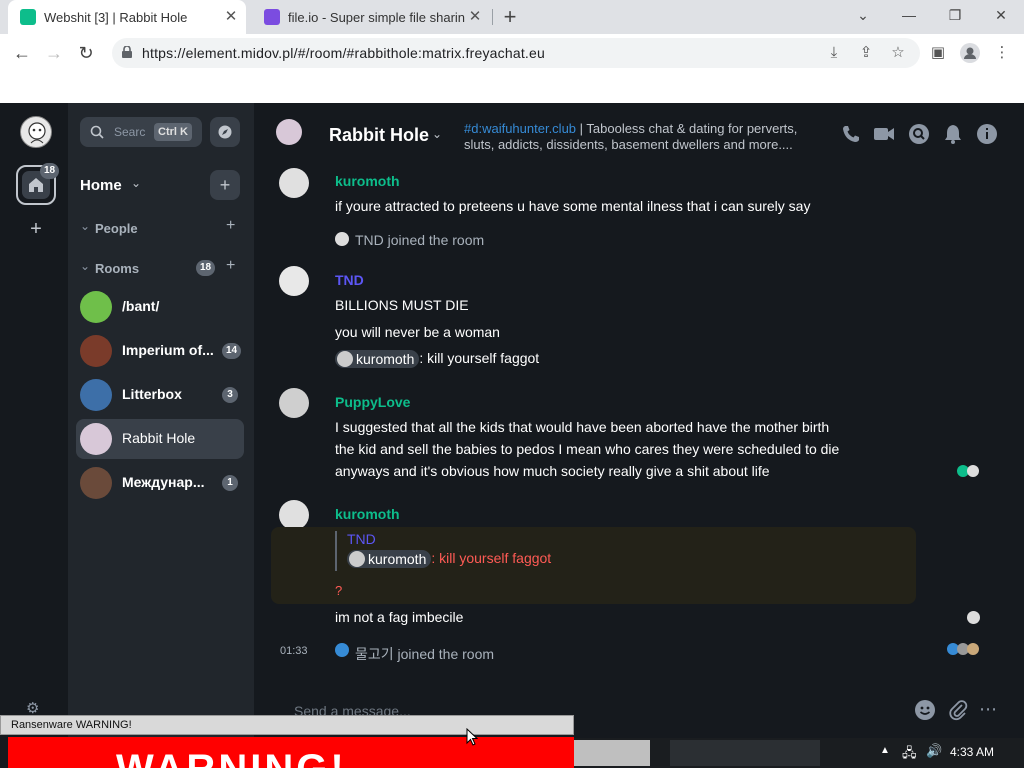 This screenshot has width=1024, height=768. What do you see at coordinates (972, 752) in the screenshot?
I see `taskbar-clock: 4:33 AM` at bounding box center [972, 752].